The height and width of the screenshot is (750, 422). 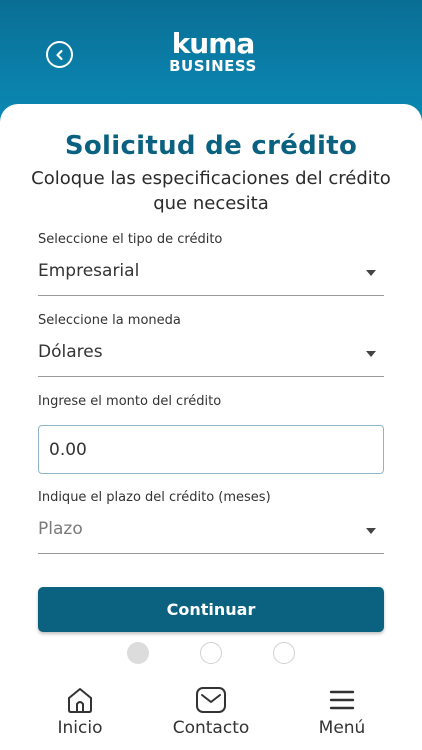 I want to click on nav-contact-label: Contacto, so click(x=211, y=728).